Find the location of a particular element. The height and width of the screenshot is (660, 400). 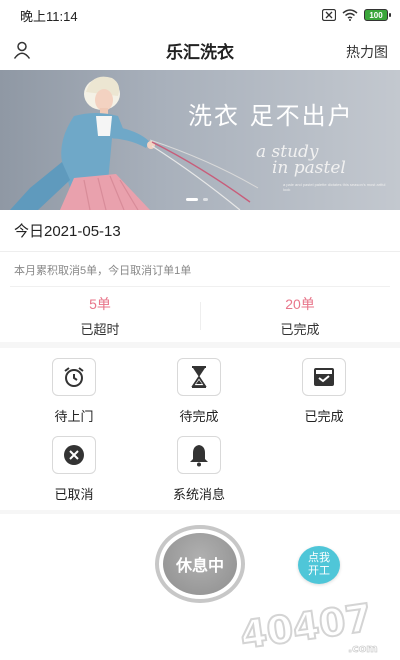

divider is located at coordinates (200, 286).